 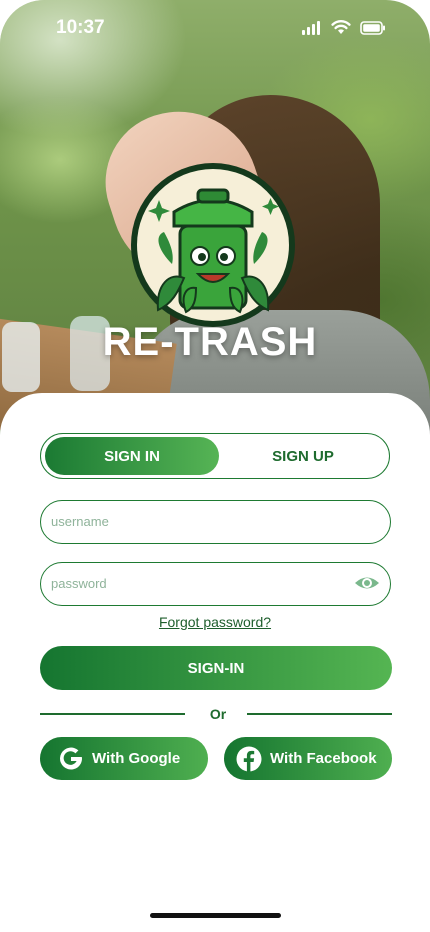 I want to click on tab-sign-in: SIGN IN, so click(x=132, y=456).